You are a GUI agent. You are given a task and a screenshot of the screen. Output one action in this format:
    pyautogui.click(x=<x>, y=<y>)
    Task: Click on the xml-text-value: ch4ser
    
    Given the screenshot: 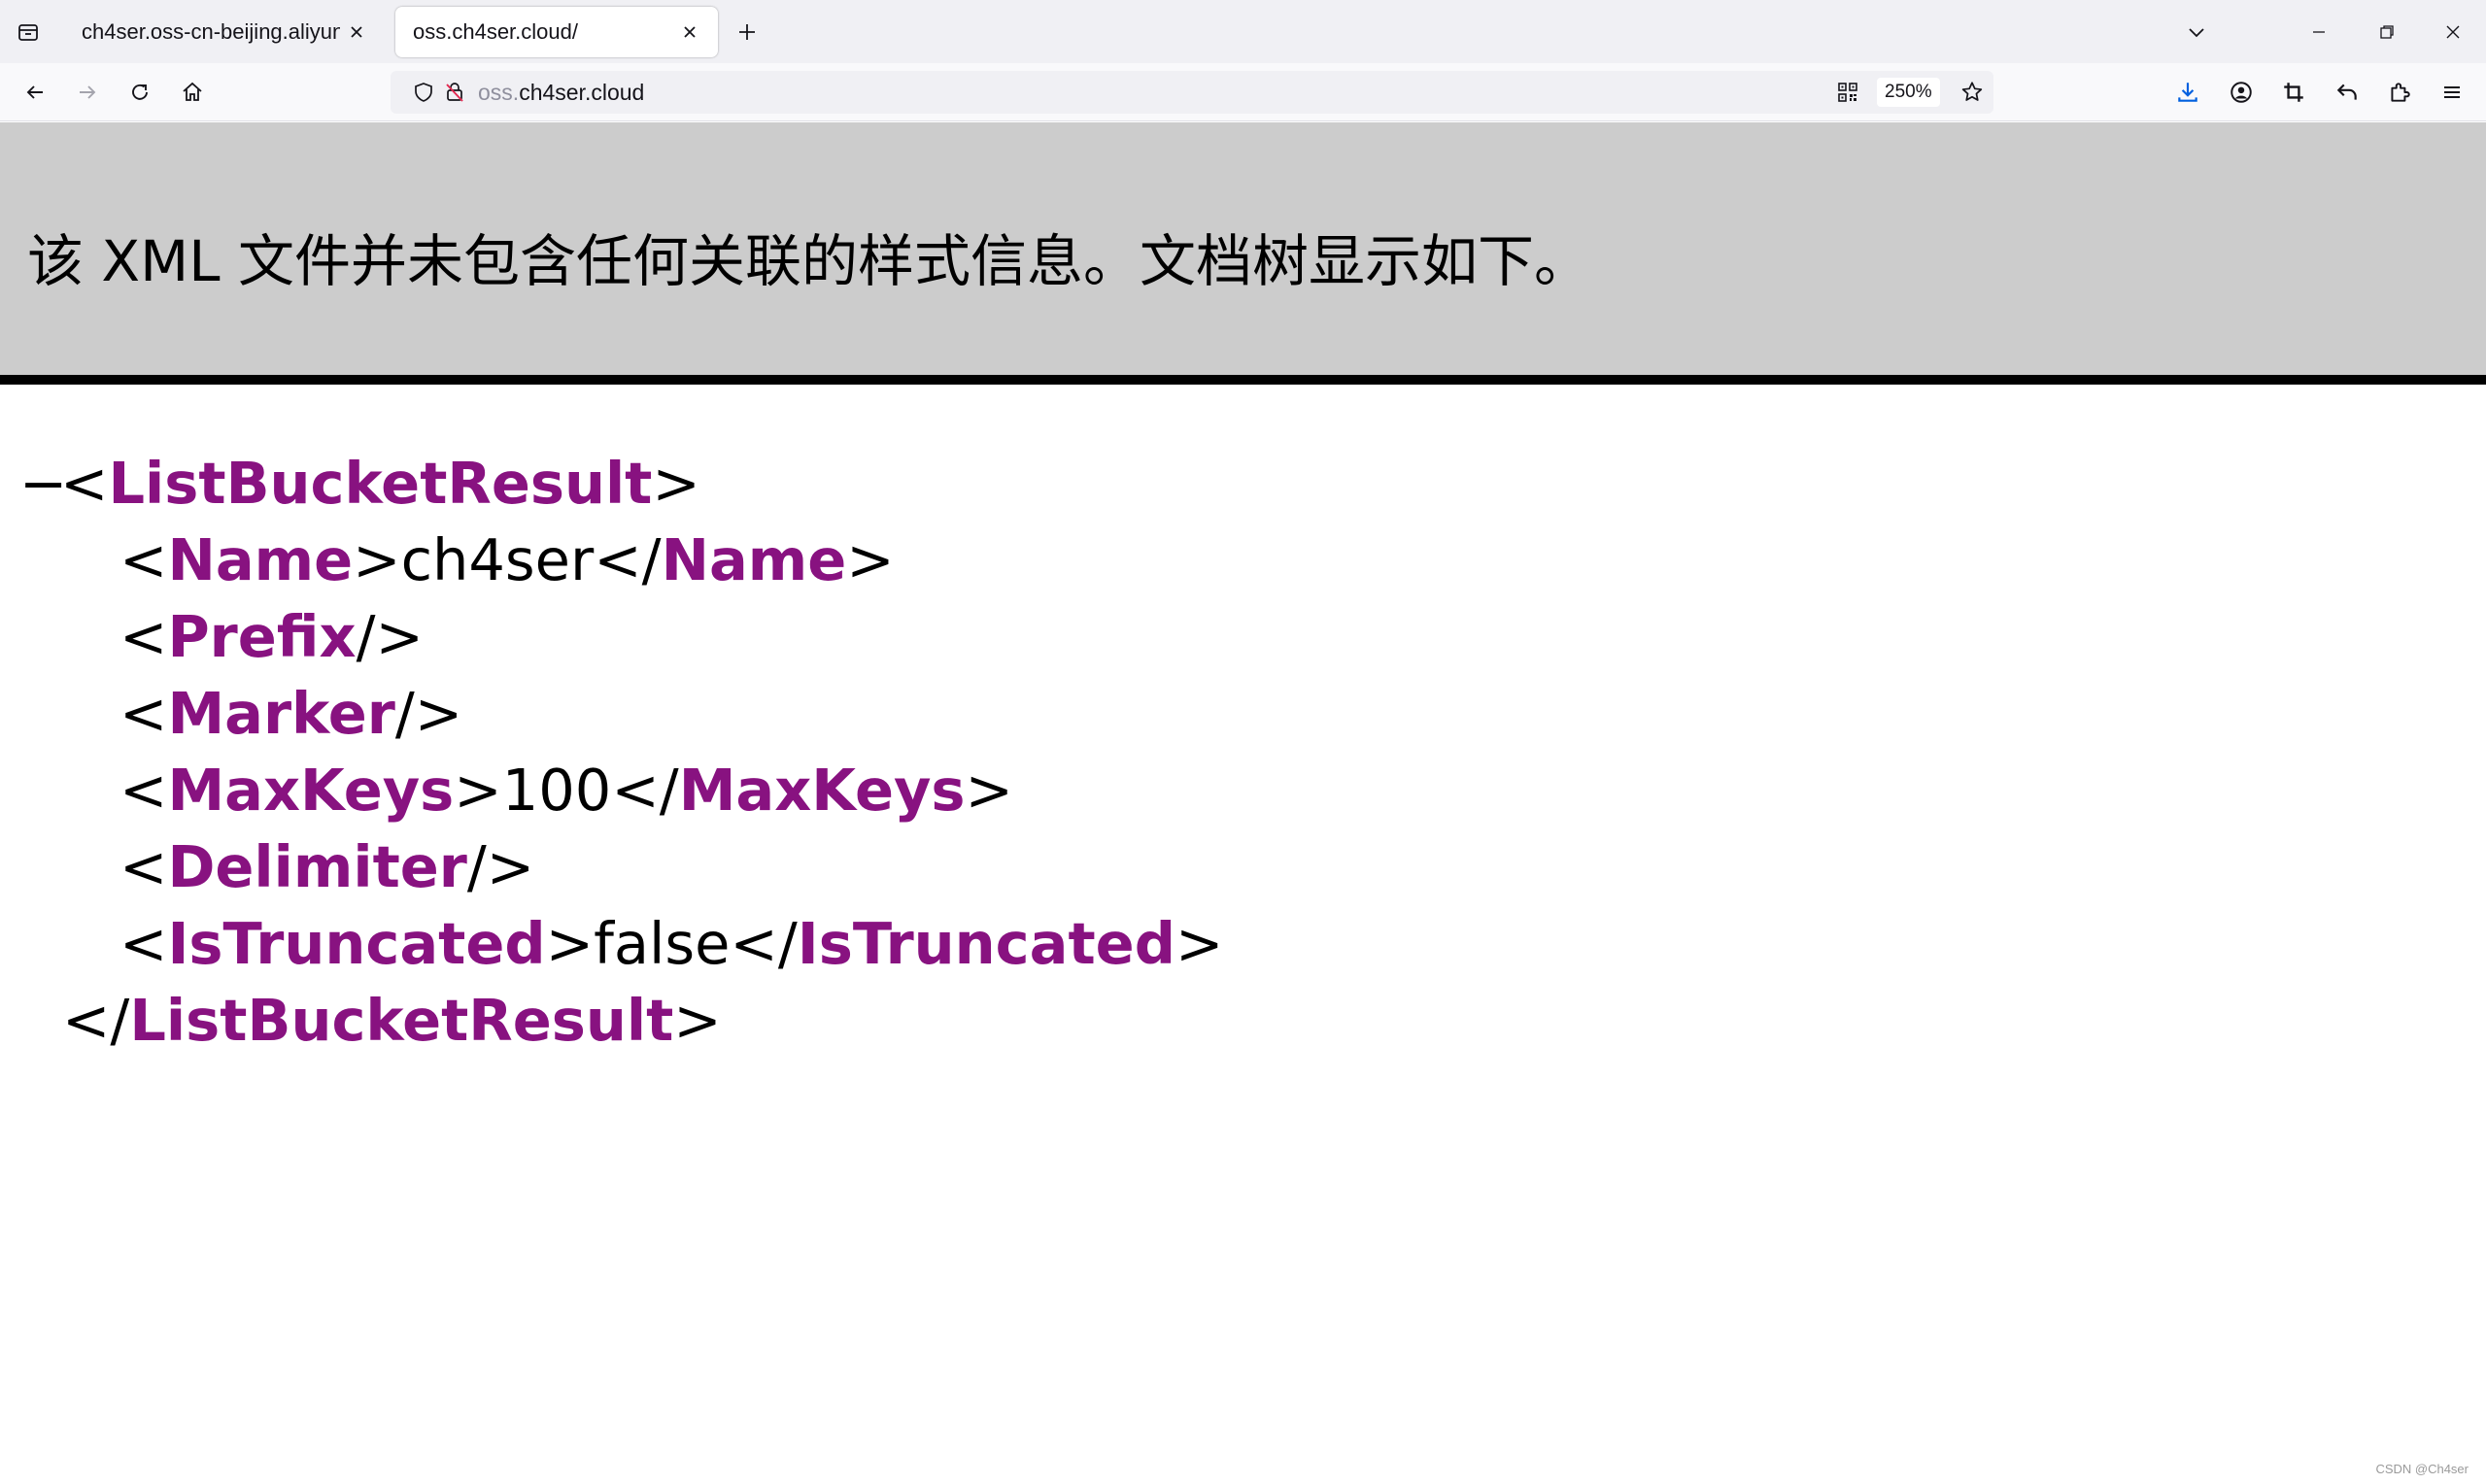 What is the action you would take?
    pyautogui.click(x=497, y=559)
    